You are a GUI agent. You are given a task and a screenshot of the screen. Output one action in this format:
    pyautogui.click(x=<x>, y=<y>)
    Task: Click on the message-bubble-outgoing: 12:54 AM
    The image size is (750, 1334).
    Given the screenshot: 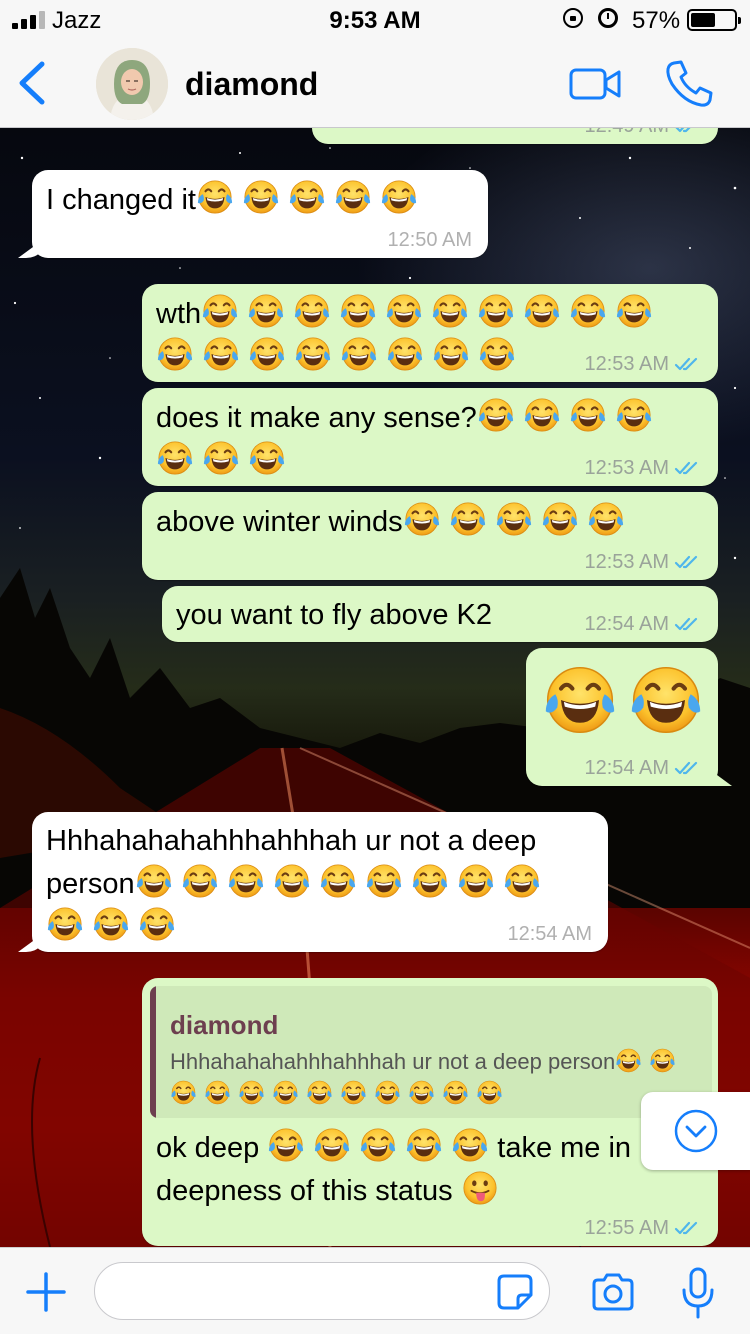 What is the action you would take?
    pyautogui.click(x=622, y=717)
    